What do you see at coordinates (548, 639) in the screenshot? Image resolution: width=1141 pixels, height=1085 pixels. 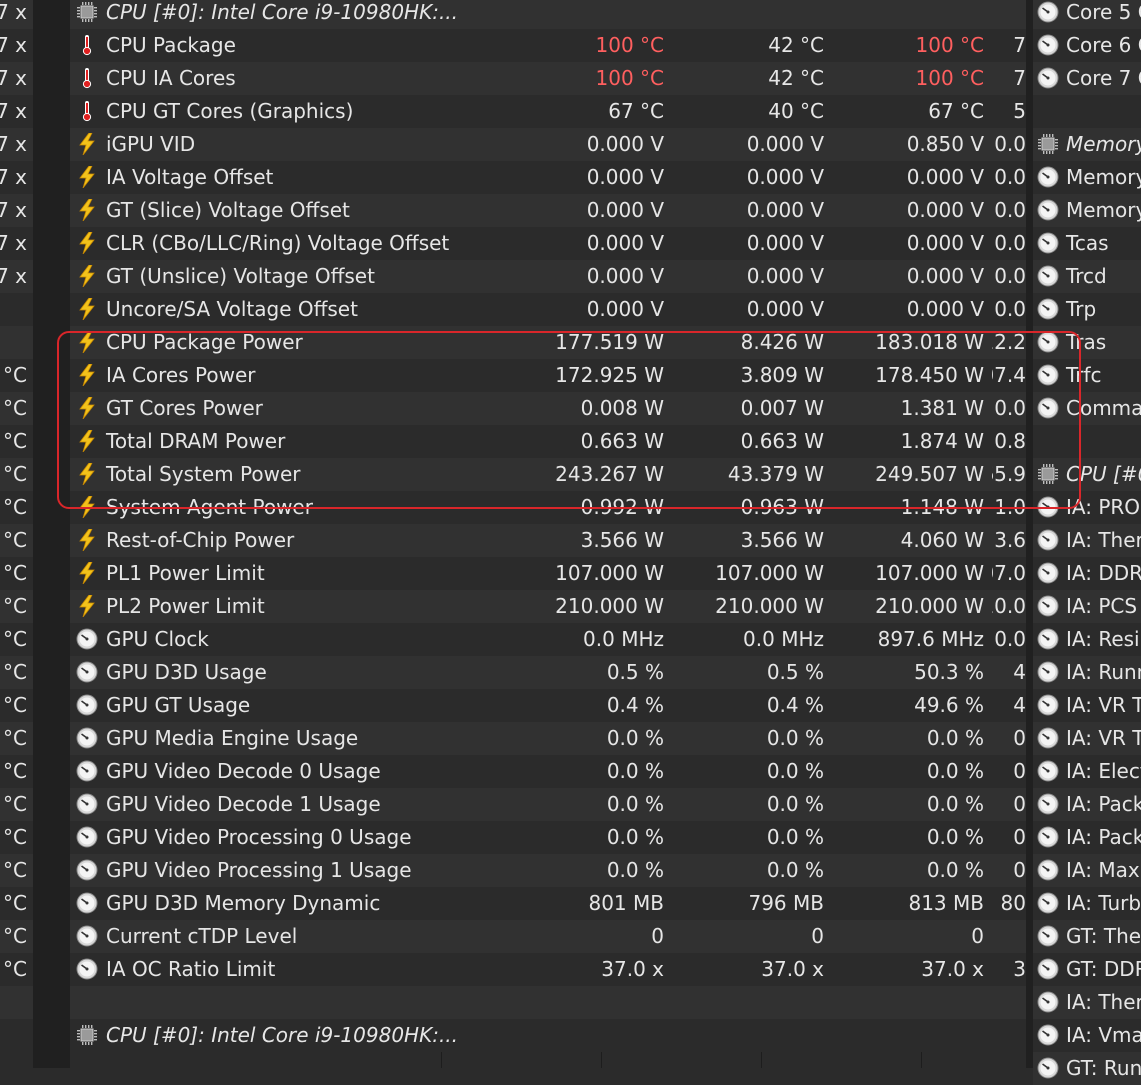 I see `sensor-row: GPU Clock 0.0 MHz 0.0 MHz 897.6 MHz 0.0` at bounding box center [548, 639].